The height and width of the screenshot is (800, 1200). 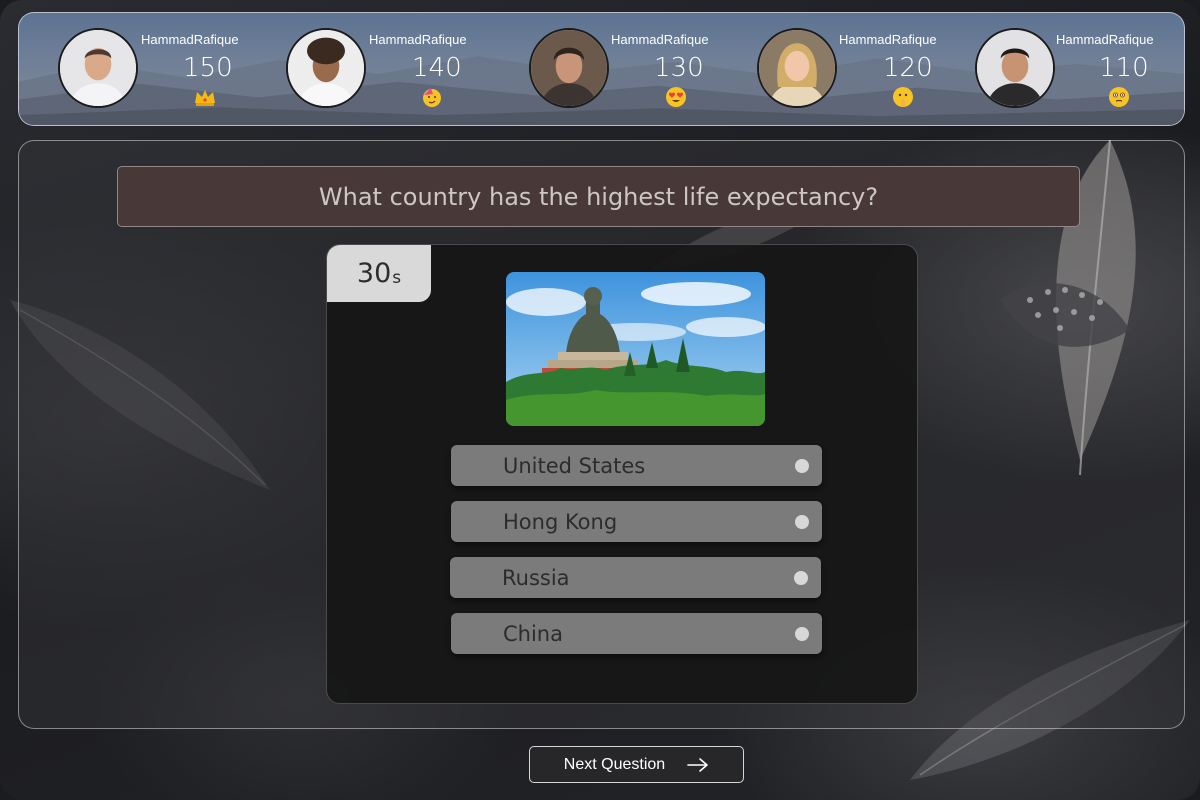 I want to click on party-face-icon, so click(x=432, y=97).